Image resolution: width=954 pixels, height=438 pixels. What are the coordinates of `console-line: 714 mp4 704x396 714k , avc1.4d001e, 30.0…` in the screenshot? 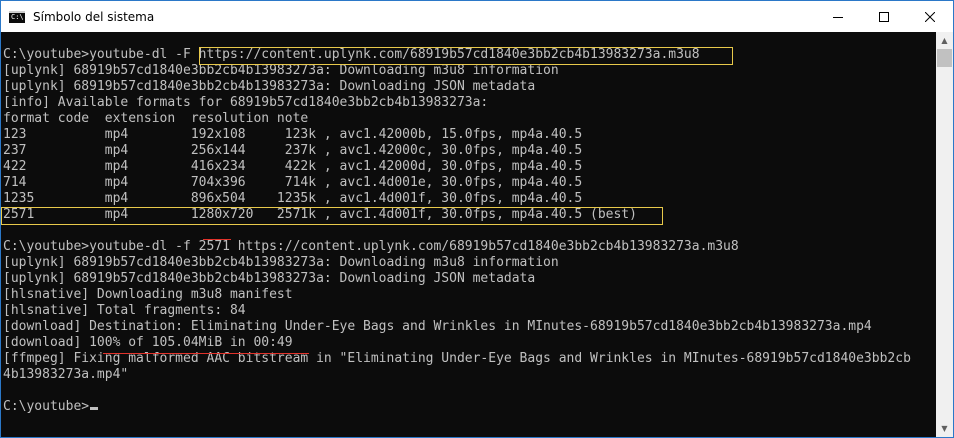 It's located at (293, 182).